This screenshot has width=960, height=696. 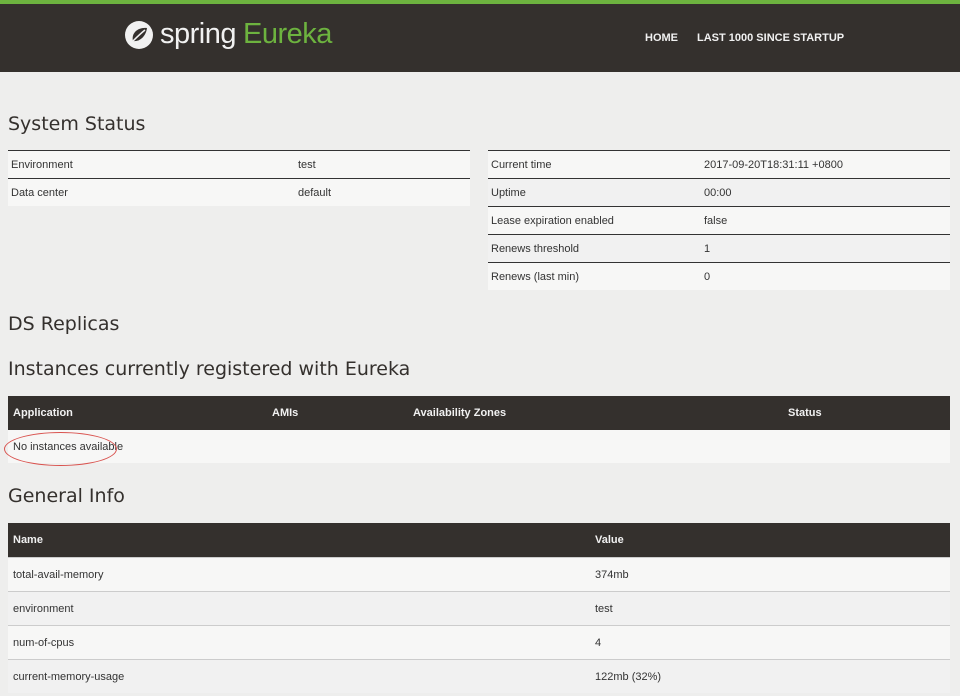 What do you see at coordinates (825, 220) in the screenshot?
I see `lease-value: false` at bounding box center [825, 220].